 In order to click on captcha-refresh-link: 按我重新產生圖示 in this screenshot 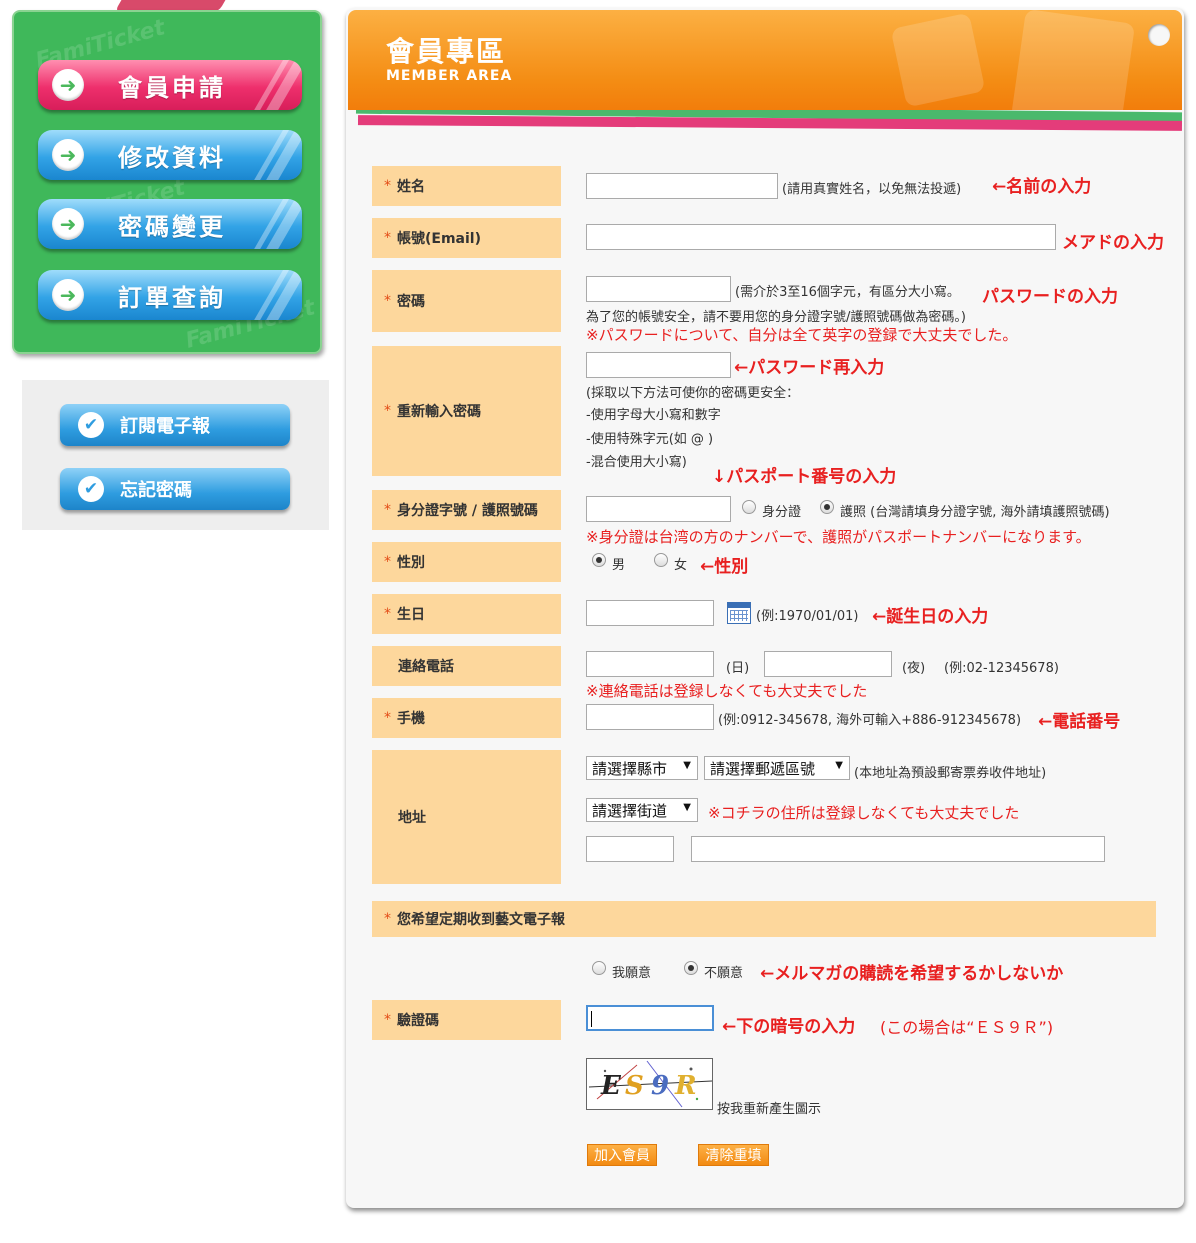, I will do `click(769, 1107)`.